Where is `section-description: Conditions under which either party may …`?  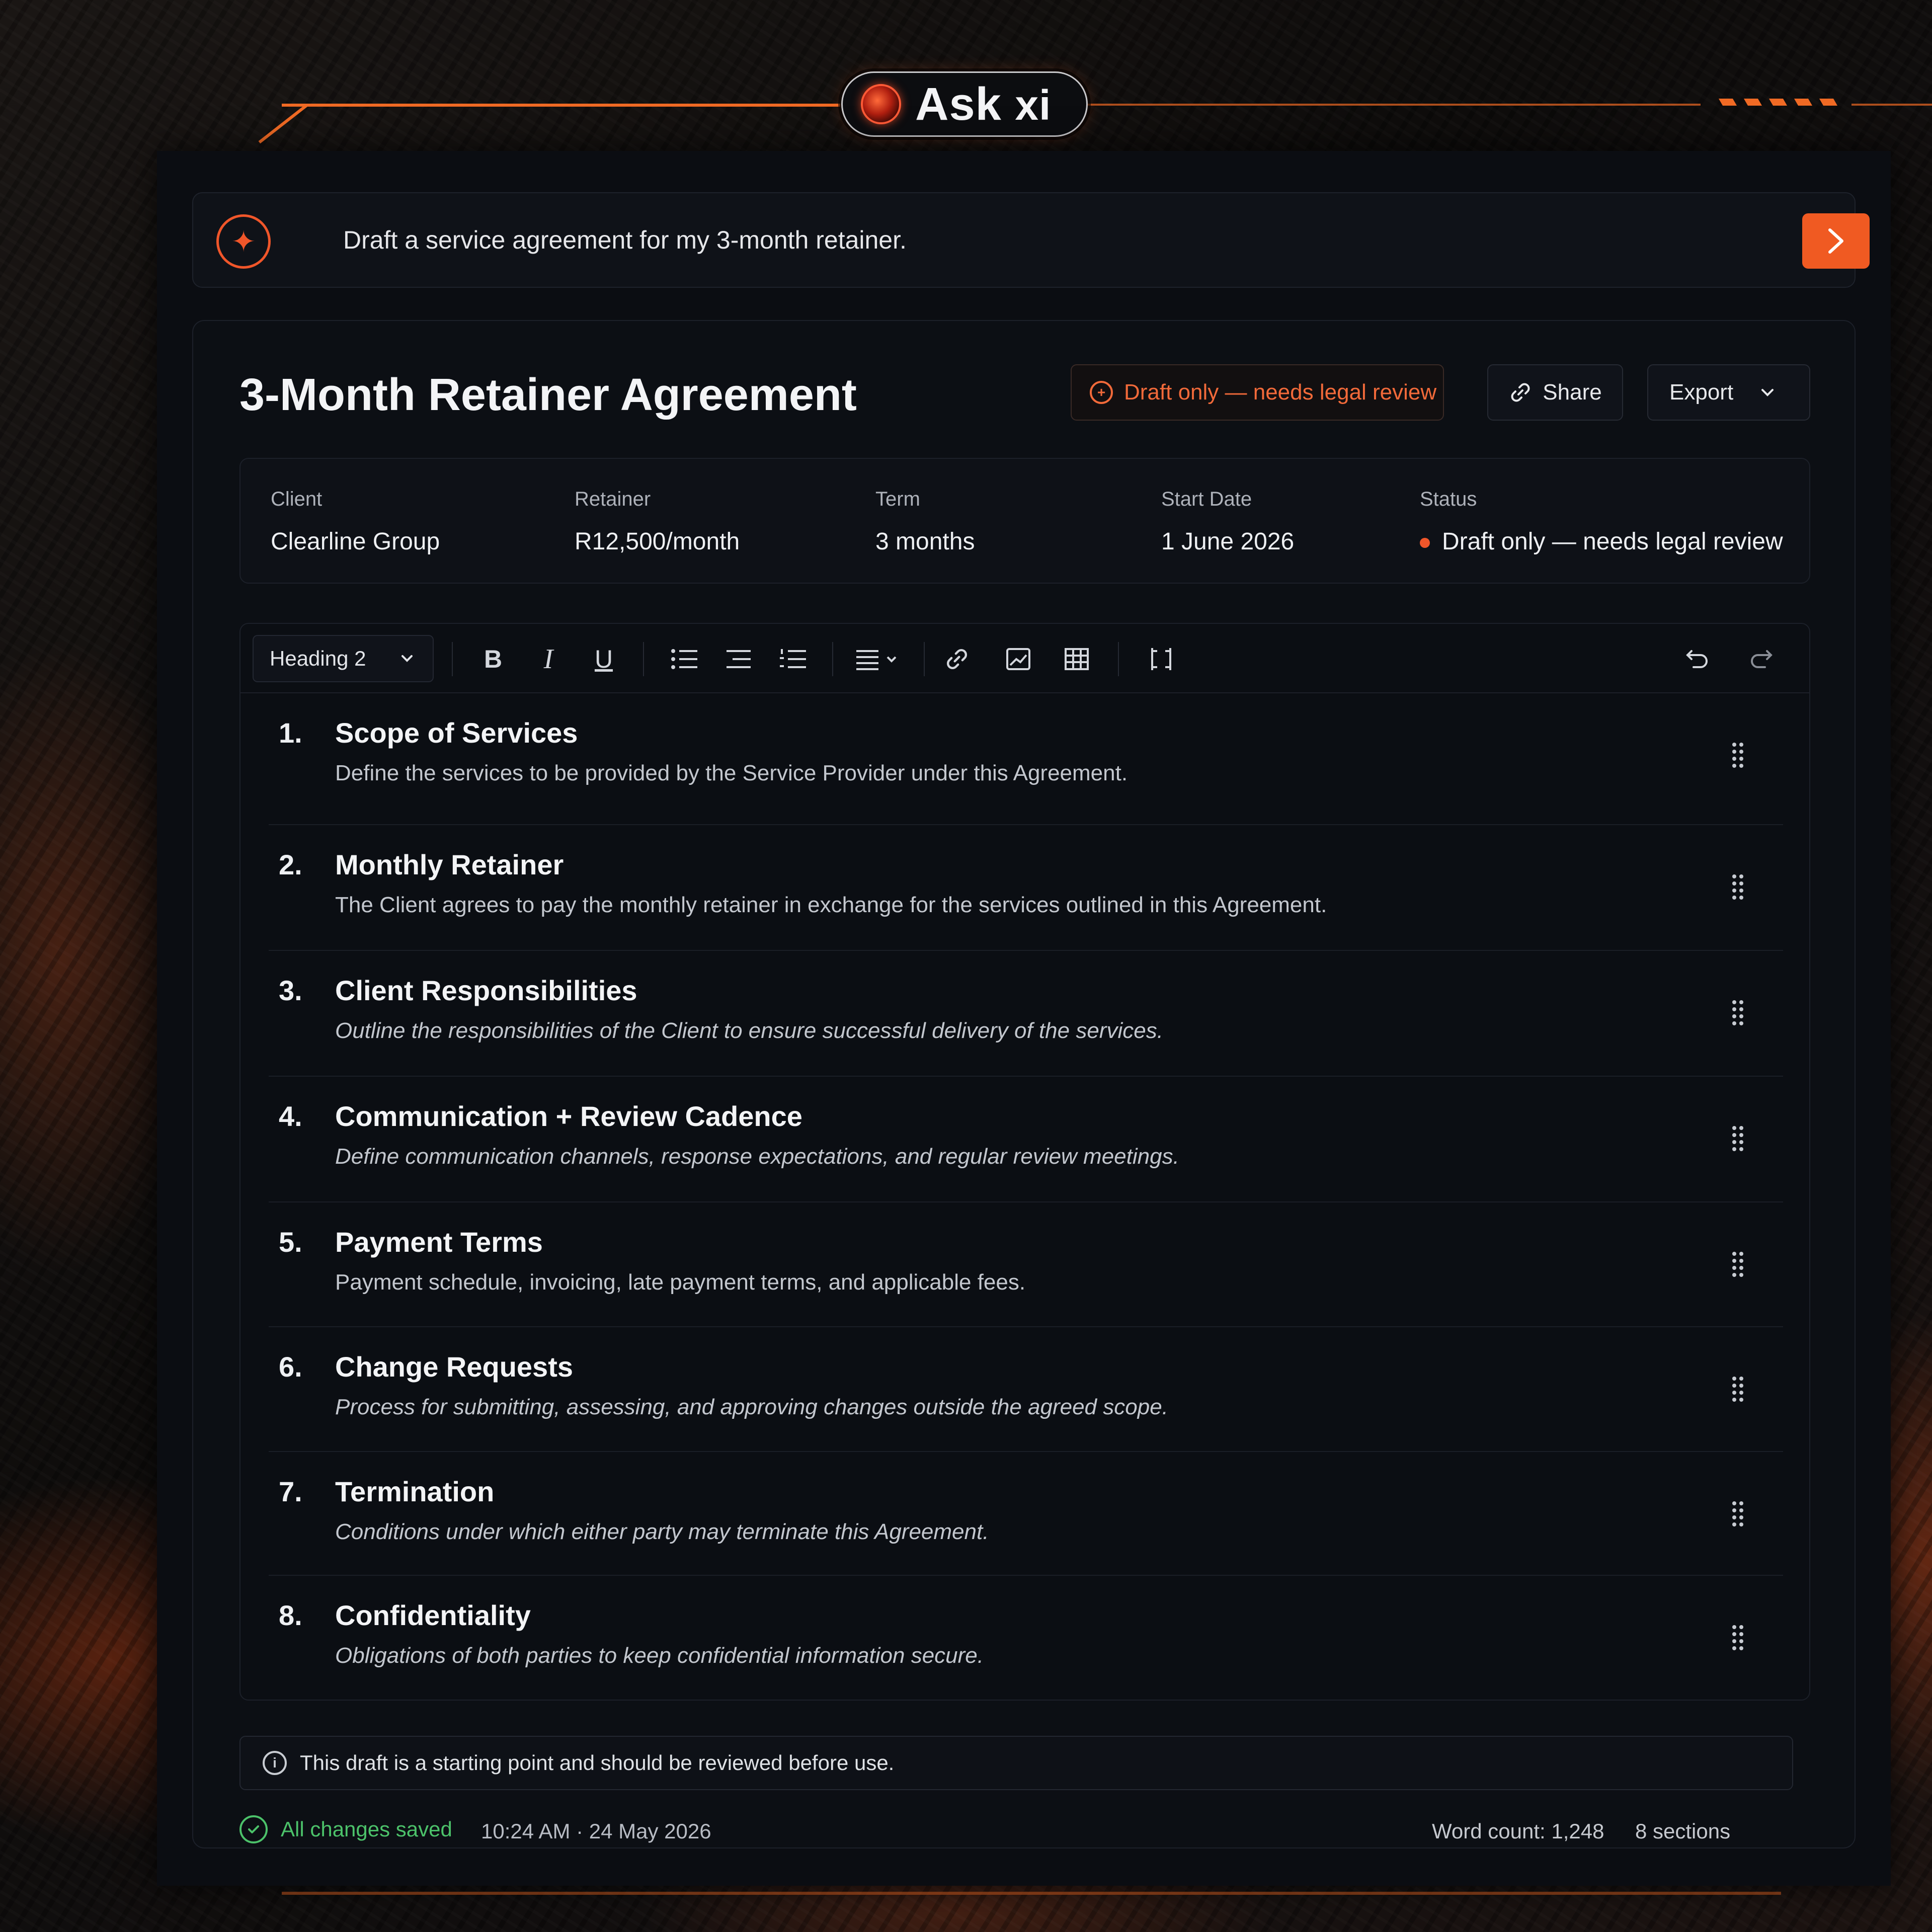 section-description: Conditions under which either party may … is located at coordinates (662, 1532).